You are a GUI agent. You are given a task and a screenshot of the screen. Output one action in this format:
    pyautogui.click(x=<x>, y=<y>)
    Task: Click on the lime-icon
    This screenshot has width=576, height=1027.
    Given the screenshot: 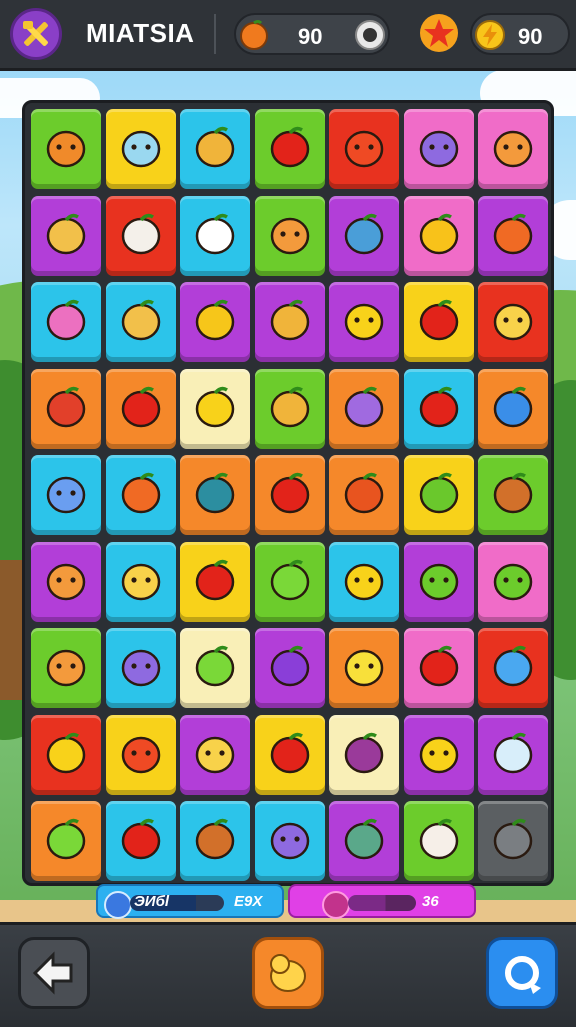 What is the action you would take?
    pyautogui.click(x=66, y=839)
    